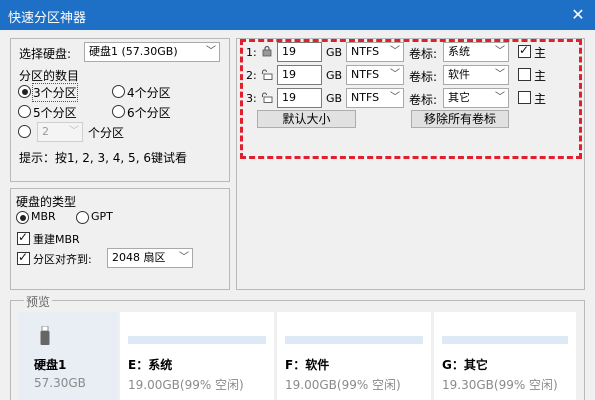 The height and width of the screenshot is (400, 595). What do you see at coordinates (56, 239) in the screenshot?
I see `rebuild-mbr-label: 重建MBR` at bounding box center [56, 239].